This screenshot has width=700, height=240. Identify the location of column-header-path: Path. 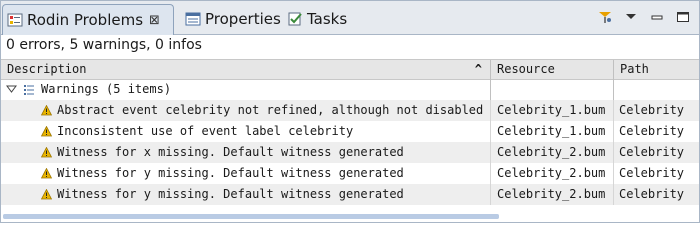
(656, 69).